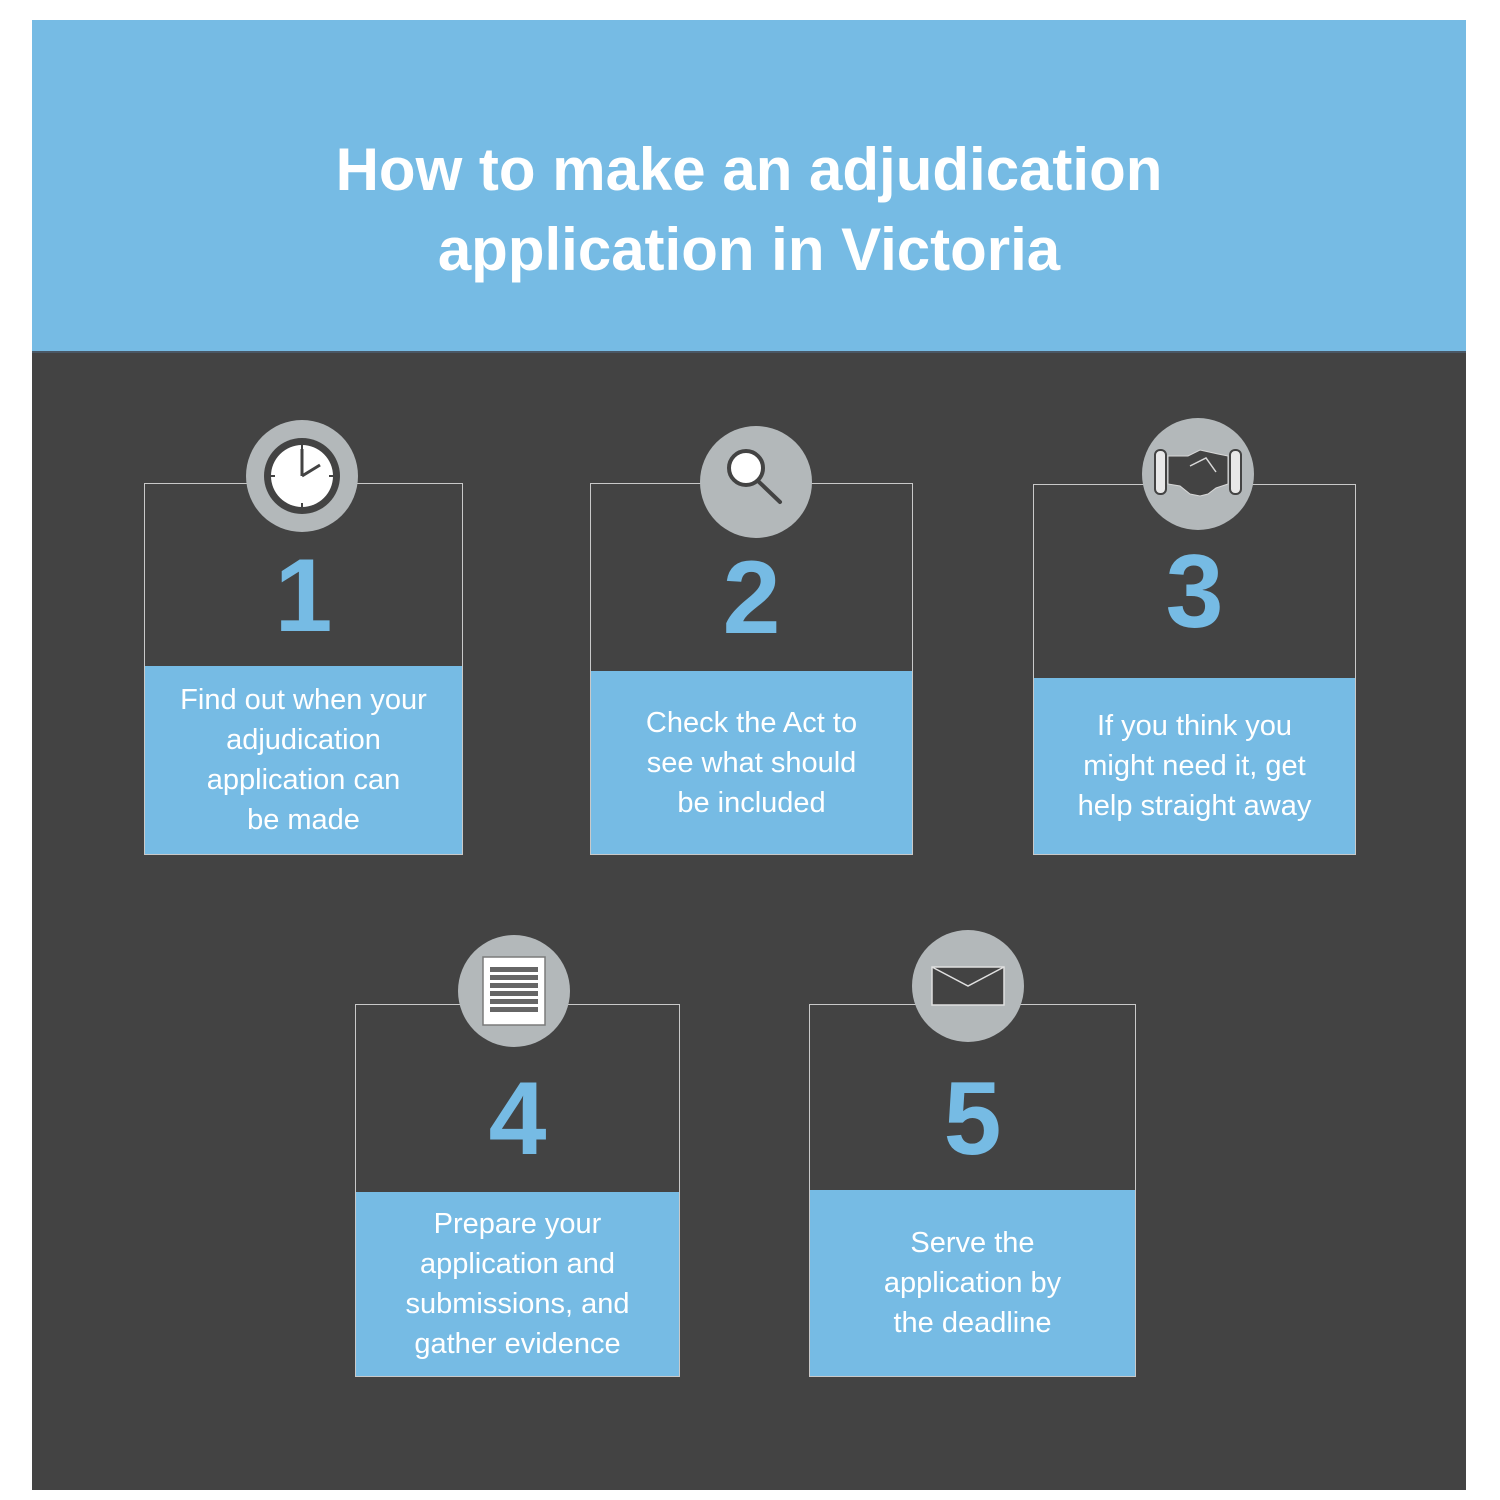 The image size is (1500, 1500). What do you see at coordinates (749, 169) in the screenshot?
I see `title-line-1: How to make an adjudication` at bounding box center [749, 169].